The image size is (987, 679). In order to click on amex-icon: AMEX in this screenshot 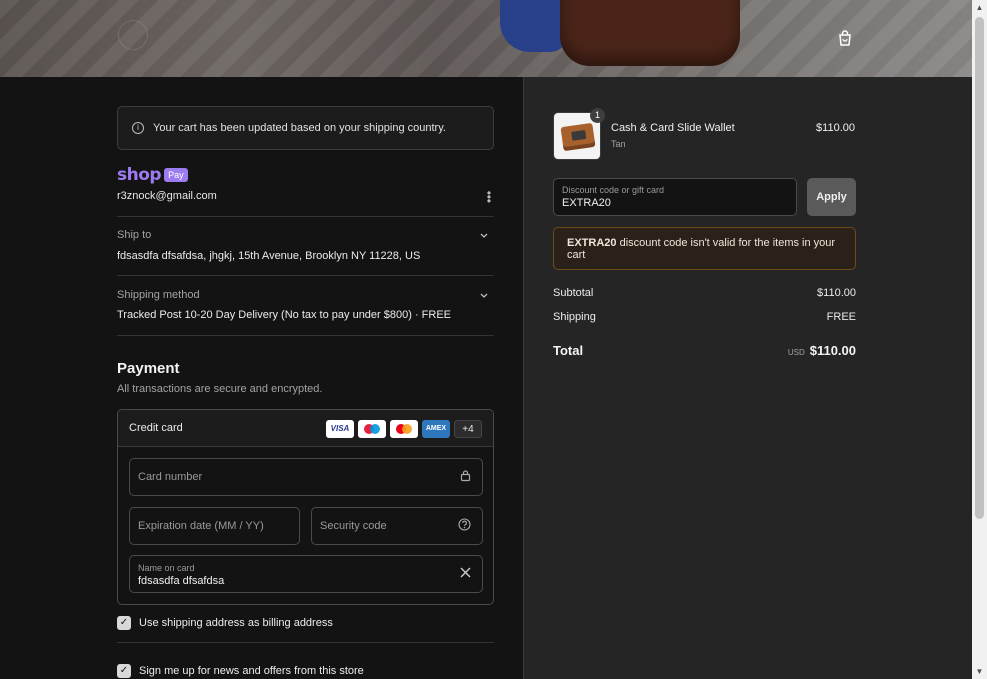, I will do `click(436, 429)`.